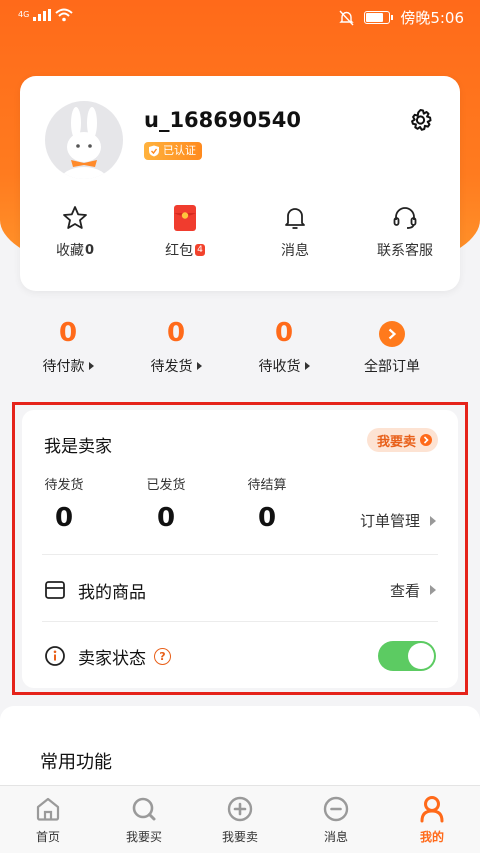 Image resolution: width=480 pixels, height=853 pixels. Describe the element at coordinates (75, 217) in the screenshot. I see `star-icon` at that location.